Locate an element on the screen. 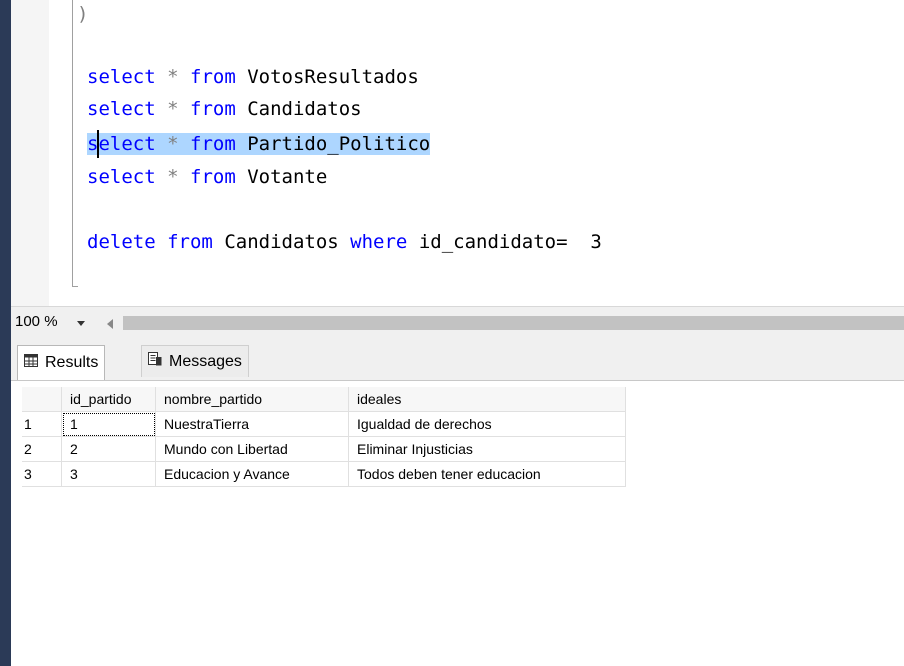 This screenshot has width=904, height=666. grid-header-row: id_partido nombre_partido ideales is located at coordinates (324, 399).